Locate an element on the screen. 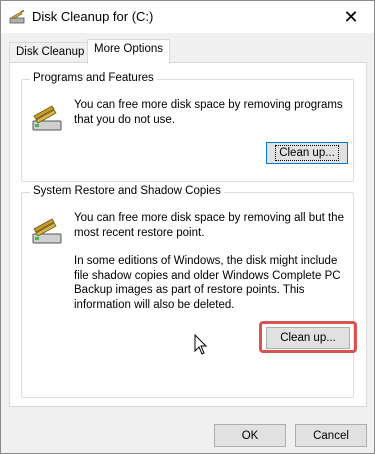  cancel-button: Cancel is located at coordinates (331, 435).